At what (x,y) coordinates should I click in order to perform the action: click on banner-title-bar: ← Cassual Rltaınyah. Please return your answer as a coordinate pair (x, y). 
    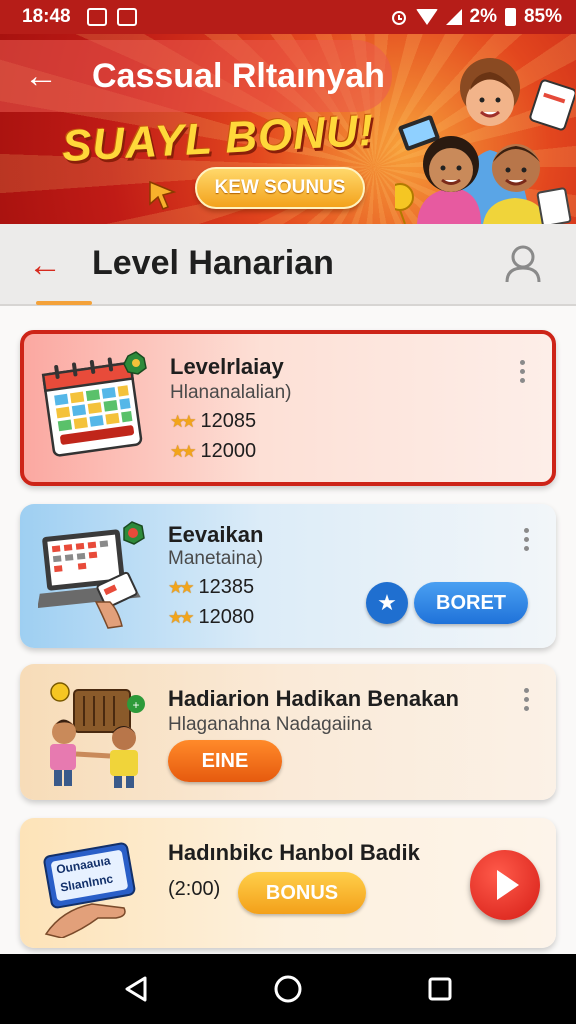
    Looking at the image, I should click on (196, 76).